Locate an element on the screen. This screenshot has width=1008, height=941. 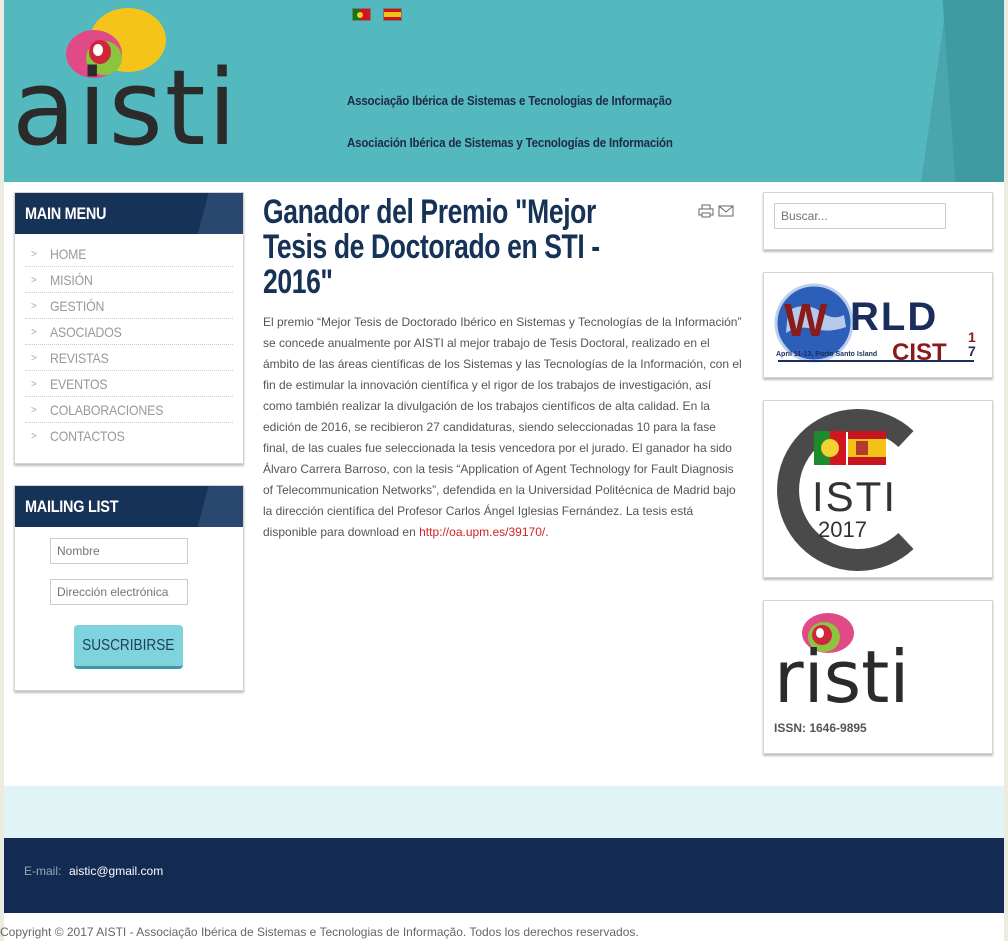
aisti-logo: aisti is located at coordinates (132, 85).